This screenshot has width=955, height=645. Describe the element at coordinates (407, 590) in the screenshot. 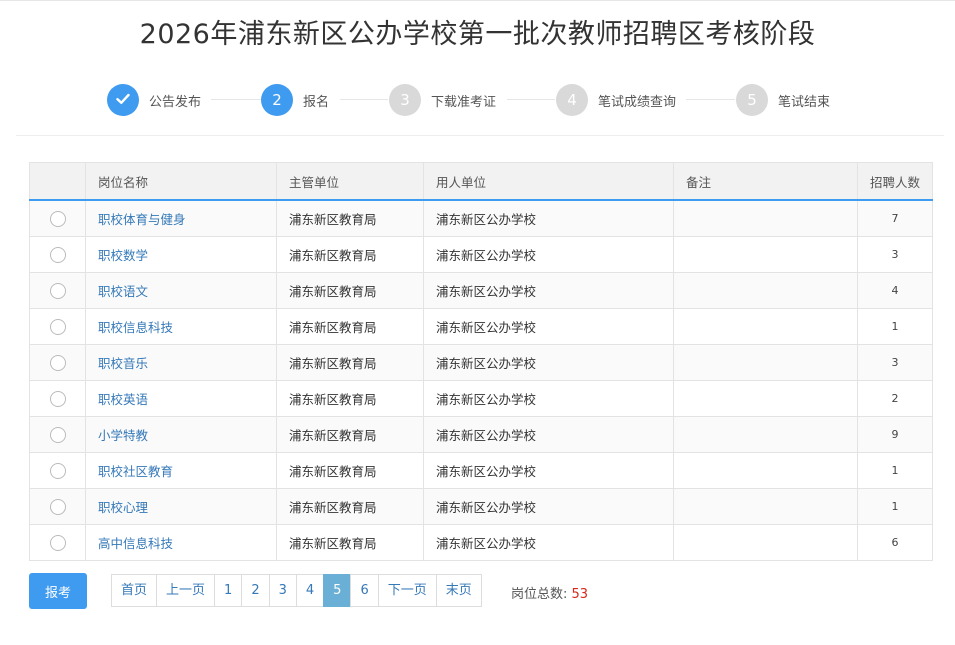

I see `page-link: 下一页` at that location.